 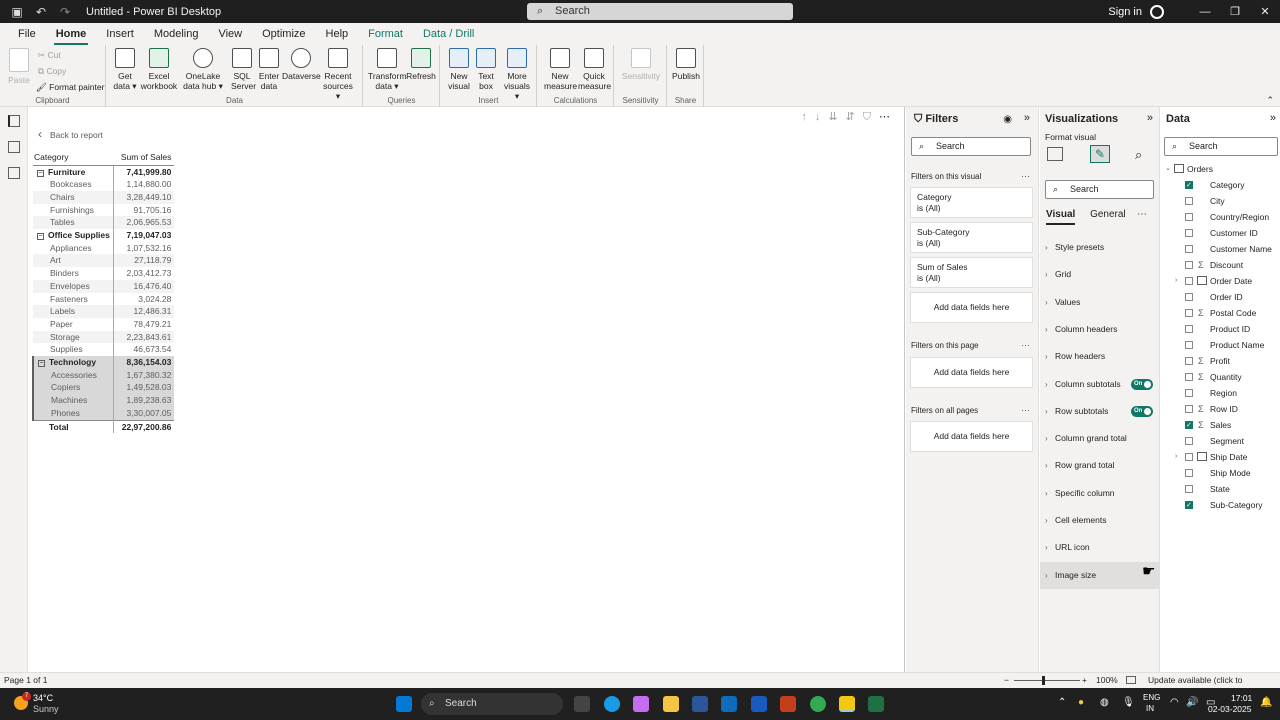 I want to click on format-card-row-subtotals: › Row subtotals On, so click(x=1099, y=411).